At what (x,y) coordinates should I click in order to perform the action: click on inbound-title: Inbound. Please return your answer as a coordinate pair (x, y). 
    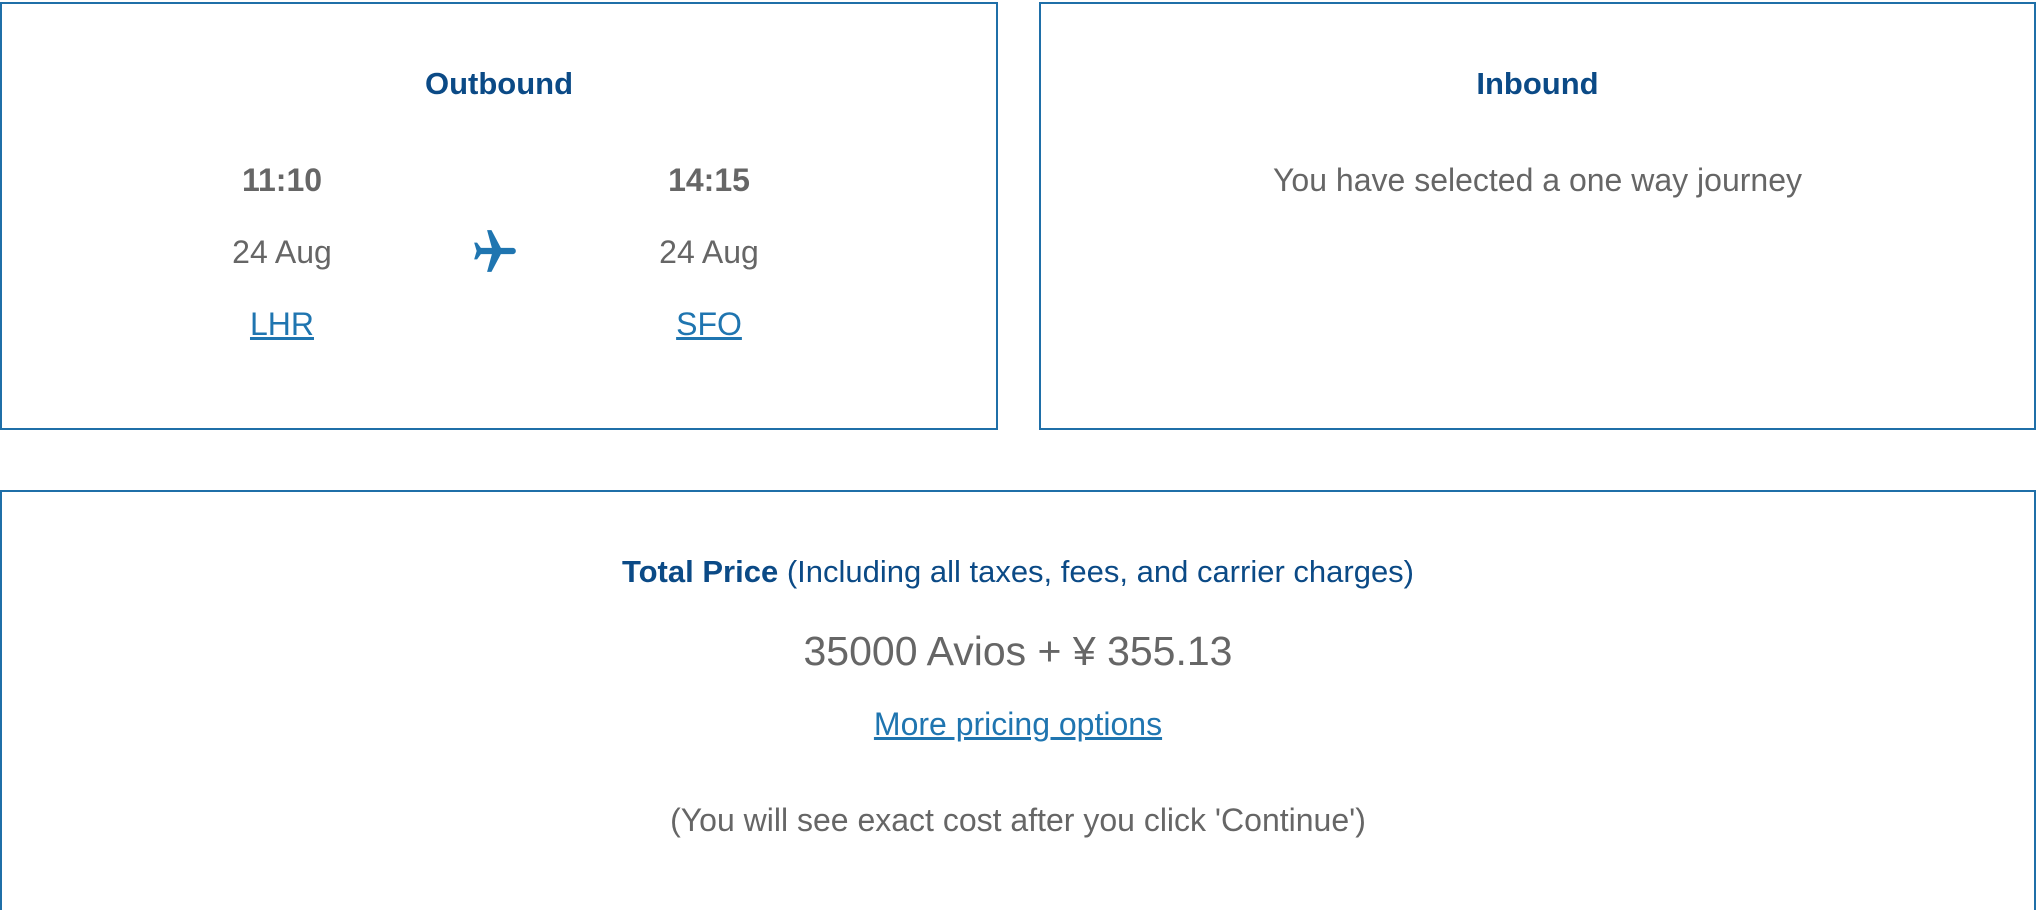
    Looking at the image, I should click on (1537, 83).